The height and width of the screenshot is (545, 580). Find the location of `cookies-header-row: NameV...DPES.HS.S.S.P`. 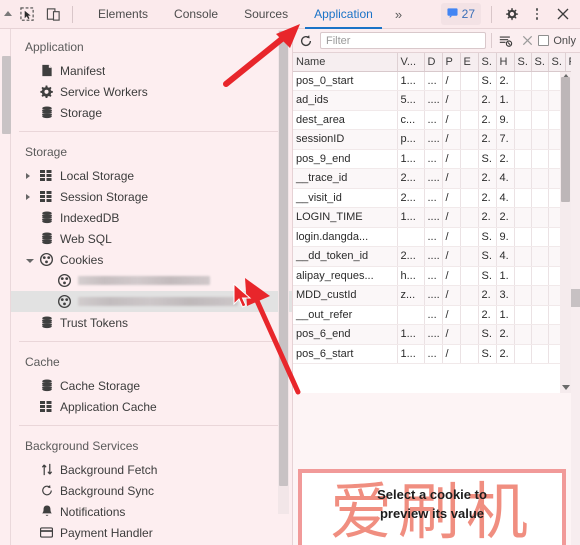

cookies-header-row: NameV...DPES.HS.S.S.P is located at coordinates (436, 62).